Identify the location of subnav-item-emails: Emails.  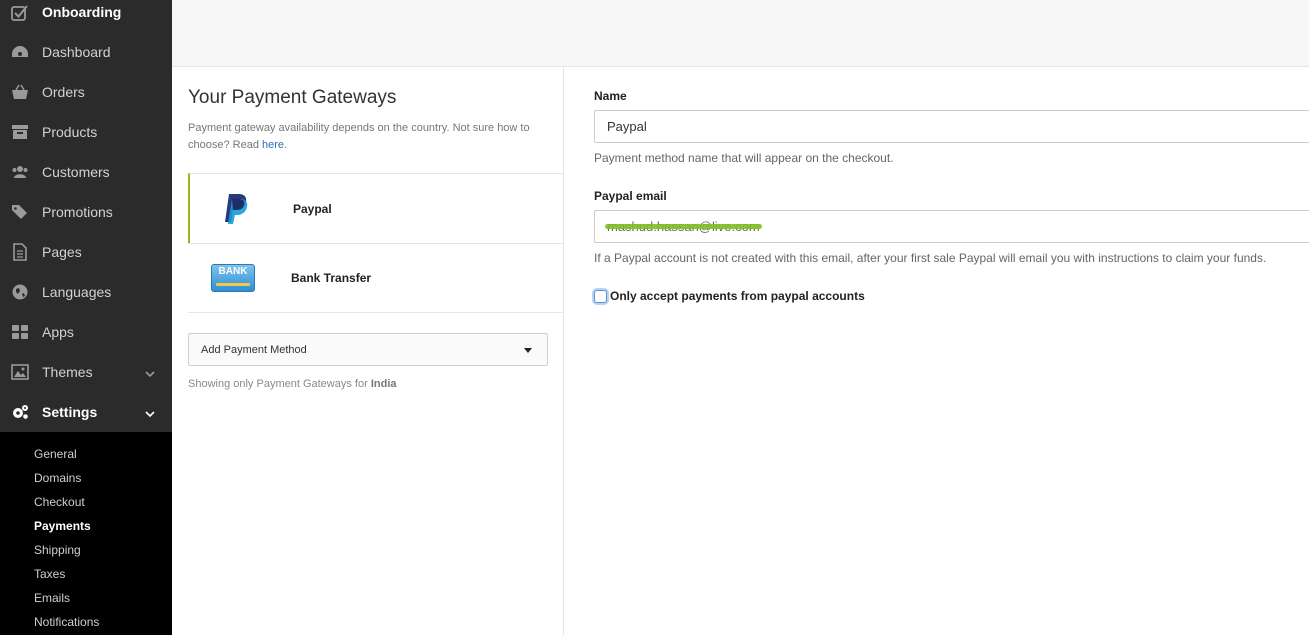
(86, 598).